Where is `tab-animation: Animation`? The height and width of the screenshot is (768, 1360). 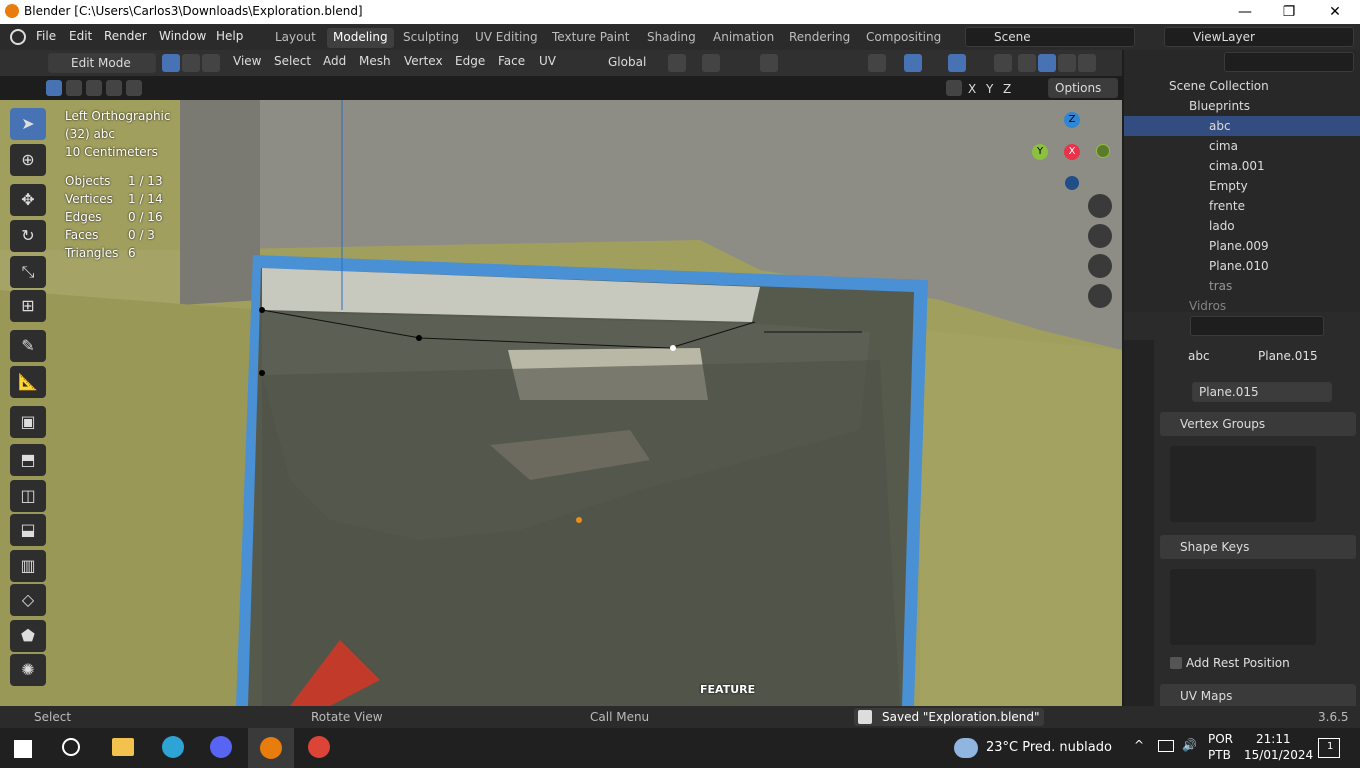 tab-animation: Animation is located at coordinates (743, 38).